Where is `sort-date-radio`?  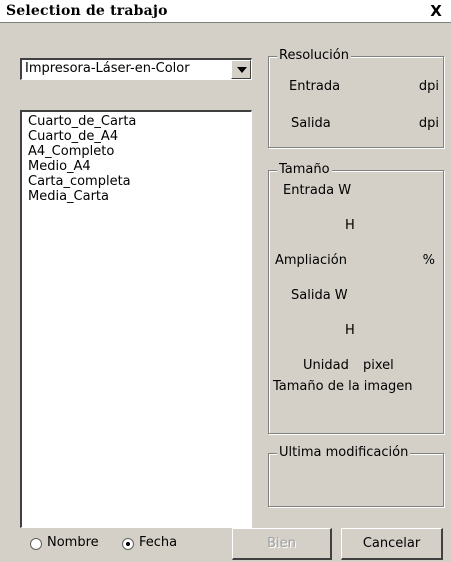
sort-date-radio is located at coordinates (128, 544).